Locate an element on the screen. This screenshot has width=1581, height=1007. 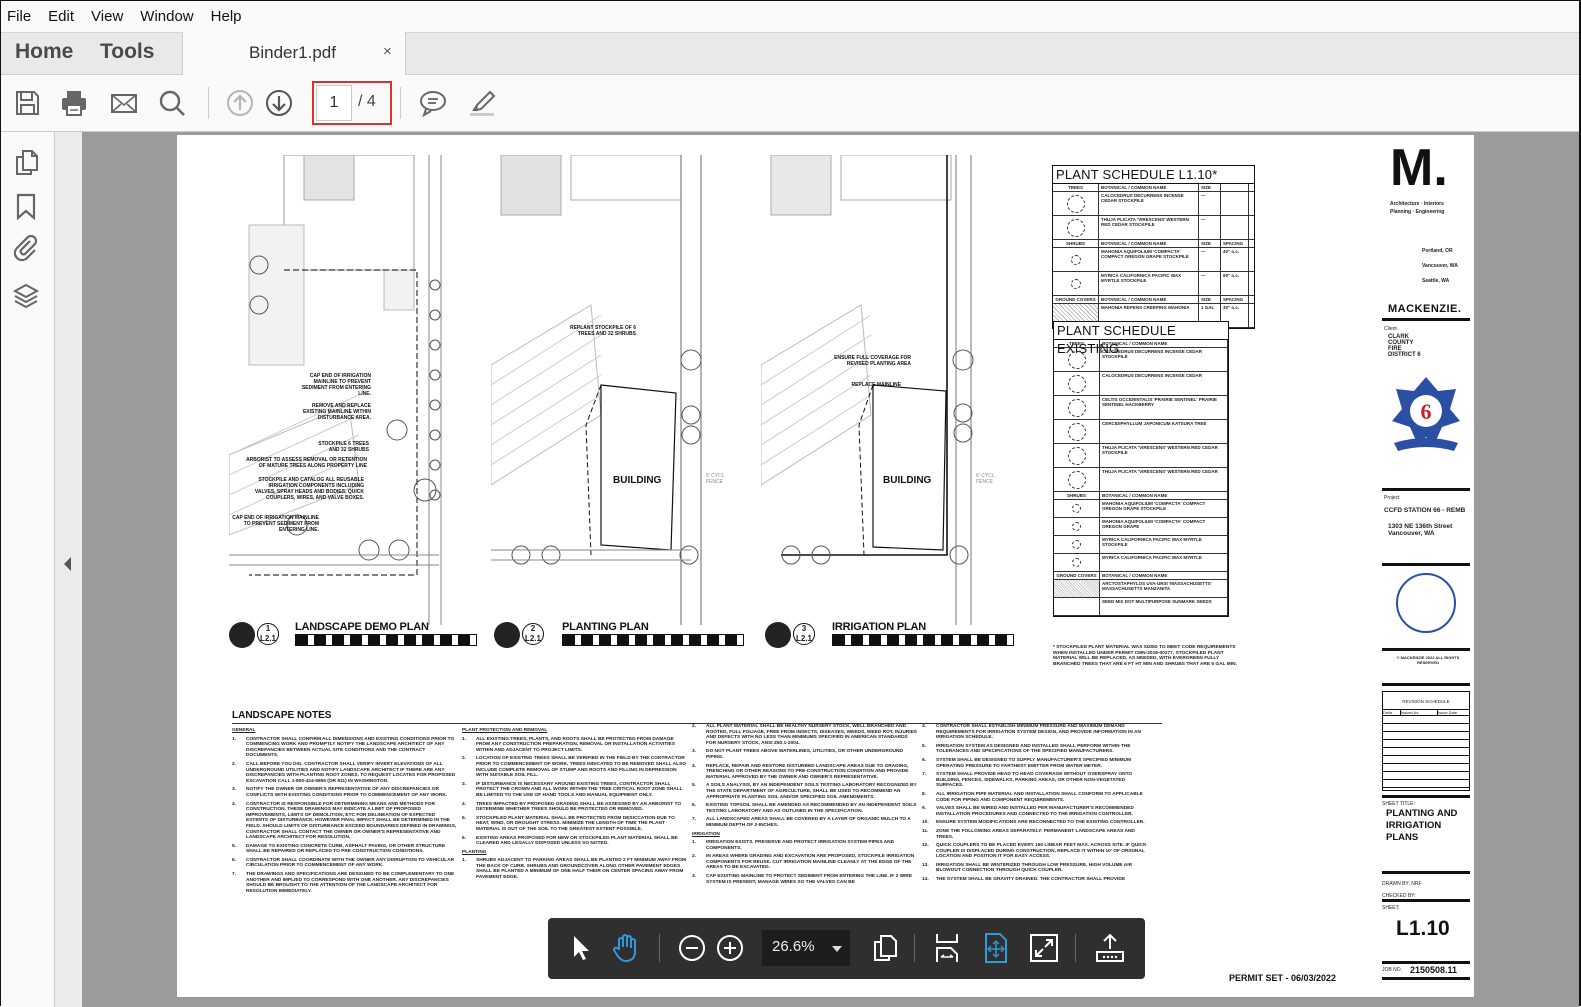
pages-icon is located at coordinates (885, 948).